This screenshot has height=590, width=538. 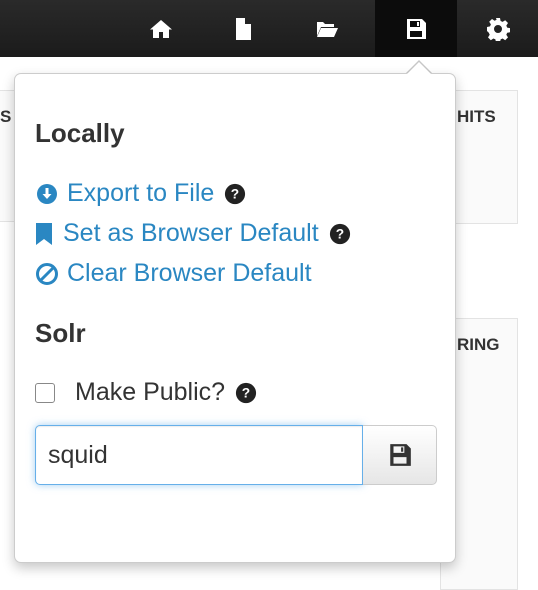 I want to click on top-navbar, so click(x=269, y=28).